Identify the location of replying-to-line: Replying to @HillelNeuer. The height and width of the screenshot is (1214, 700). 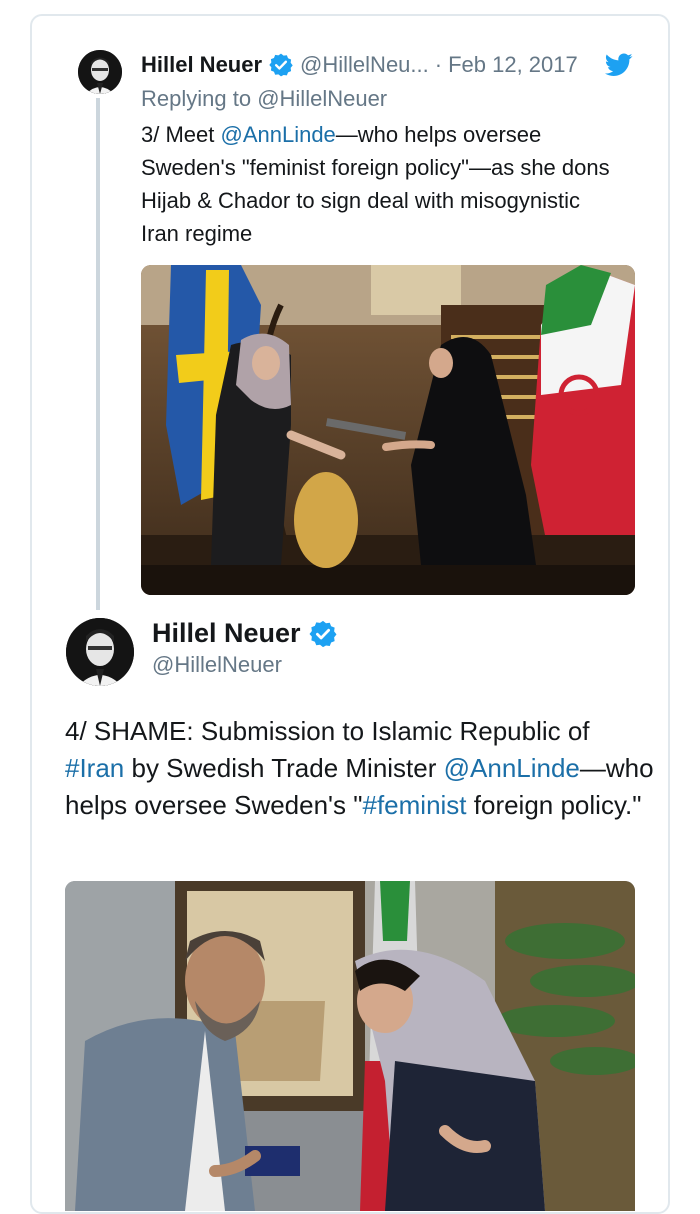
(264, 99).